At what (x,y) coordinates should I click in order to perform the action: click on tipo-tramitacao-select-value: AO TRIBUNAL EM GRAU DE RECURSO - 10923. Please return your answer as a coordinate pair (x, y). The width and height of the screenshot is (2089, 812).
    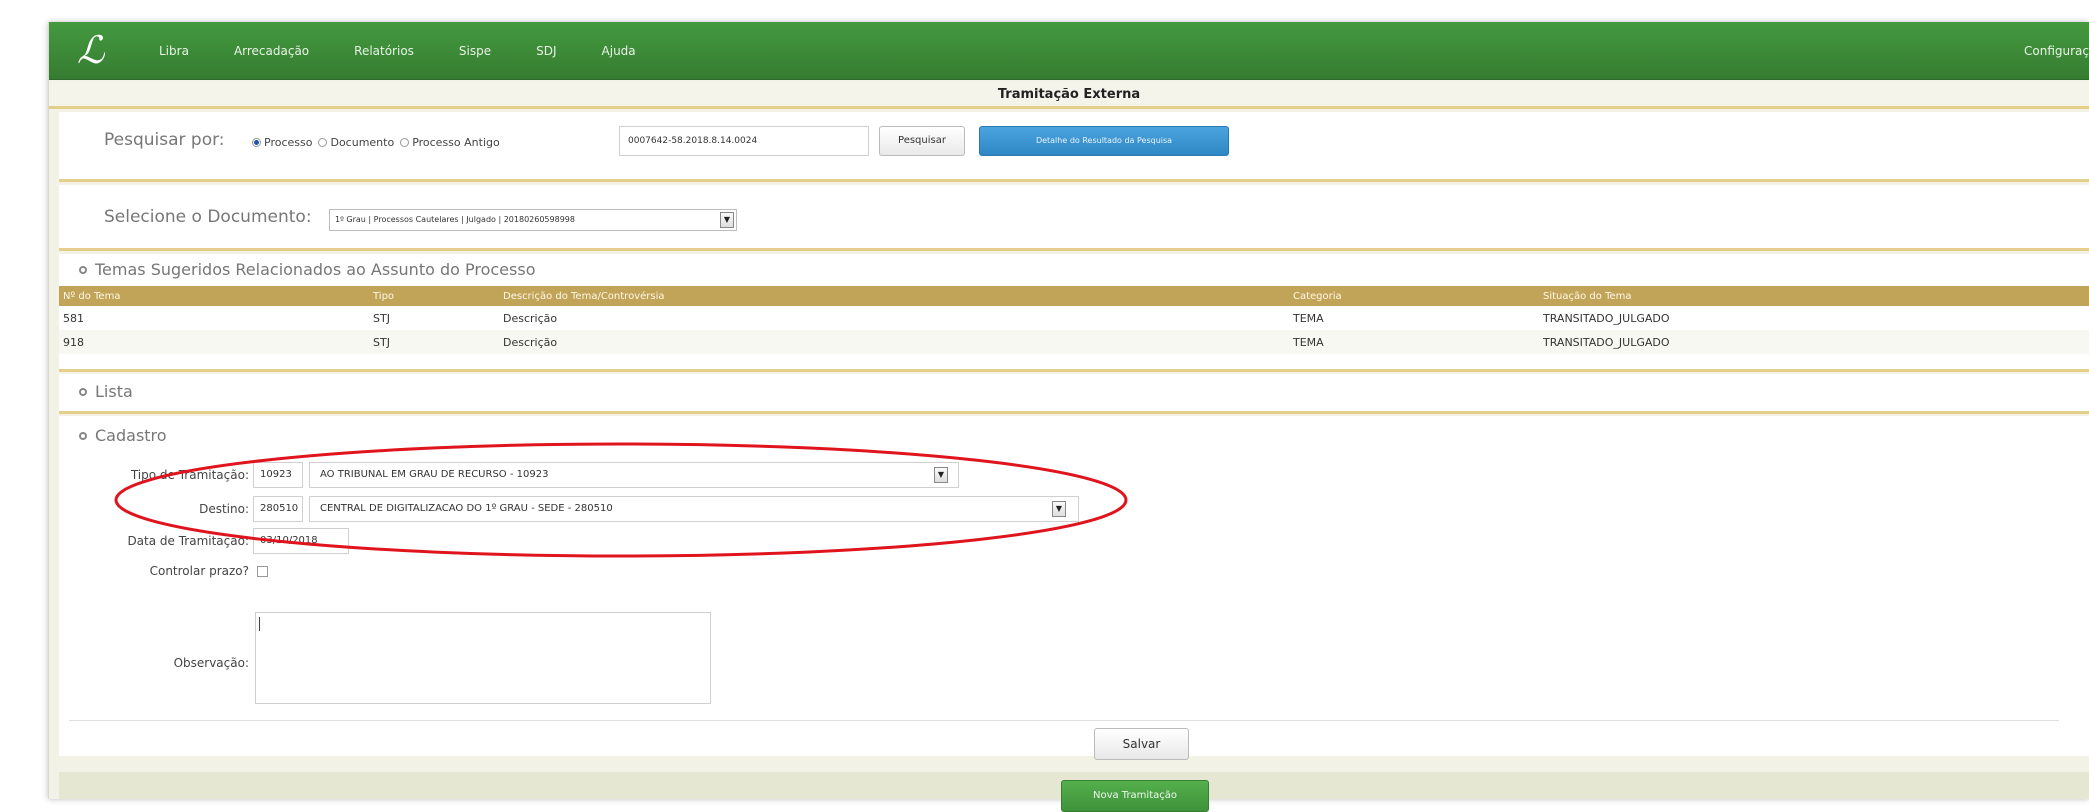
    Looking at the image, I should click on (434, 474).